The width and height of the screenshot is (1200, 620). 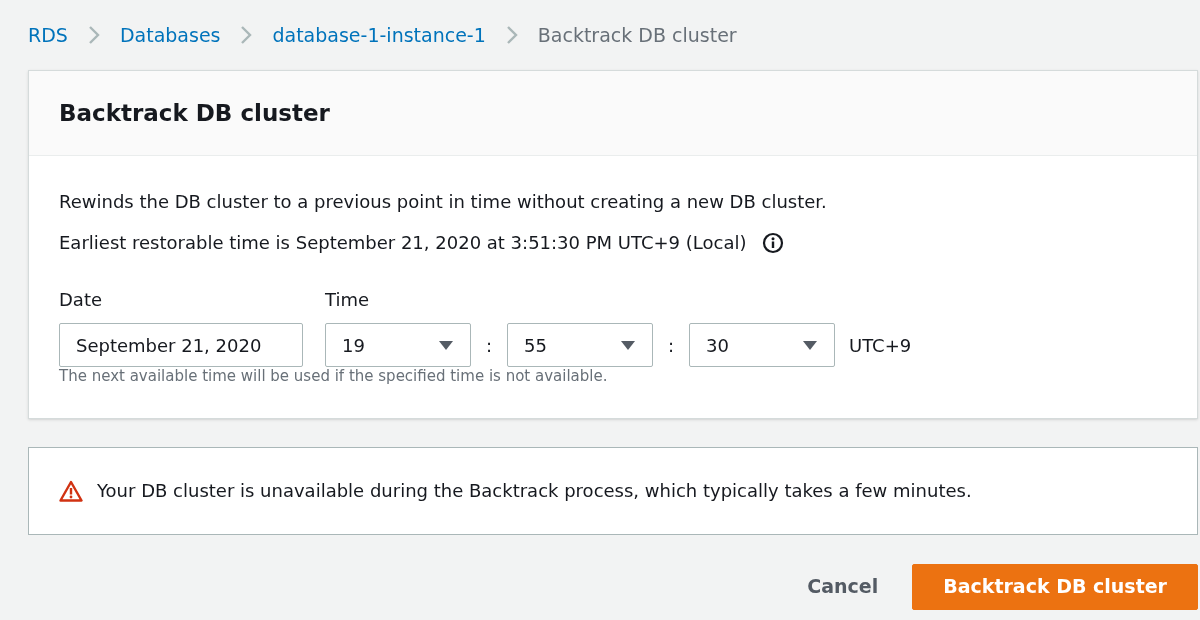 What do you see at coordinates (81, 300) in the screenshot?
I see `date-label: Date` at bounding box center [81, 300].